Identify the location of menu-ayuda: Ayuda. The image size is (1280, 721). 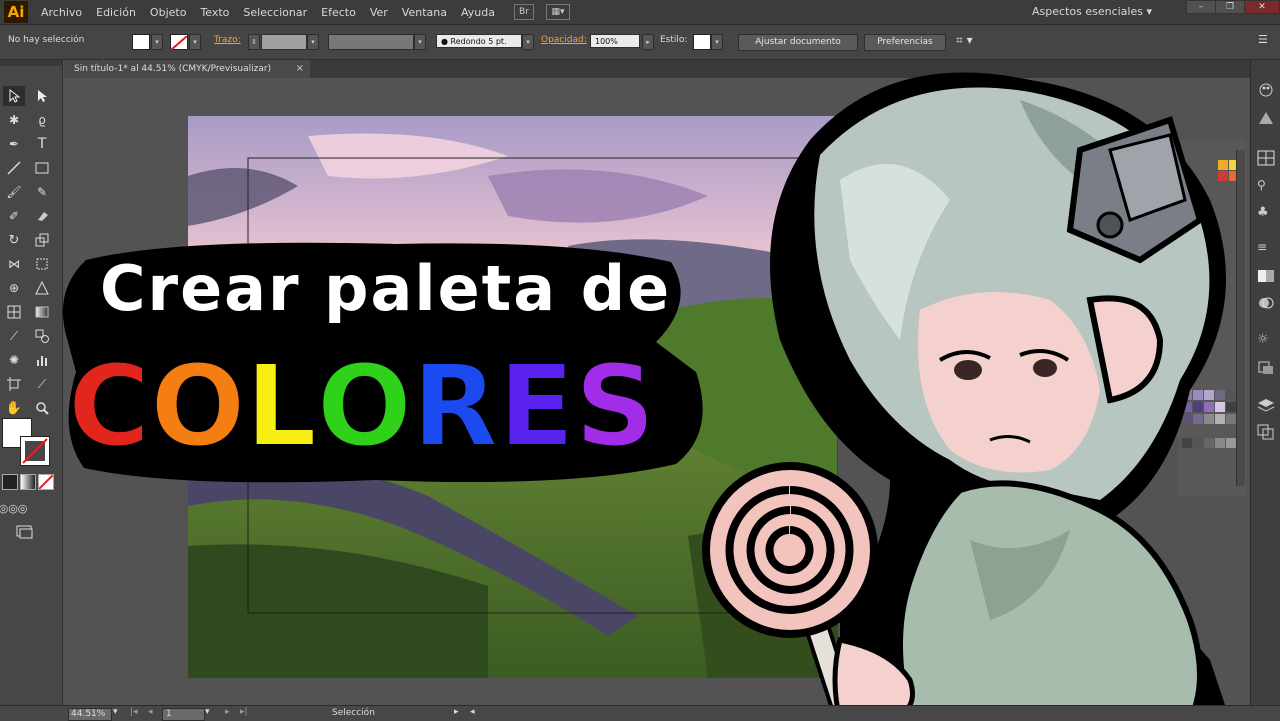
(478, 12).